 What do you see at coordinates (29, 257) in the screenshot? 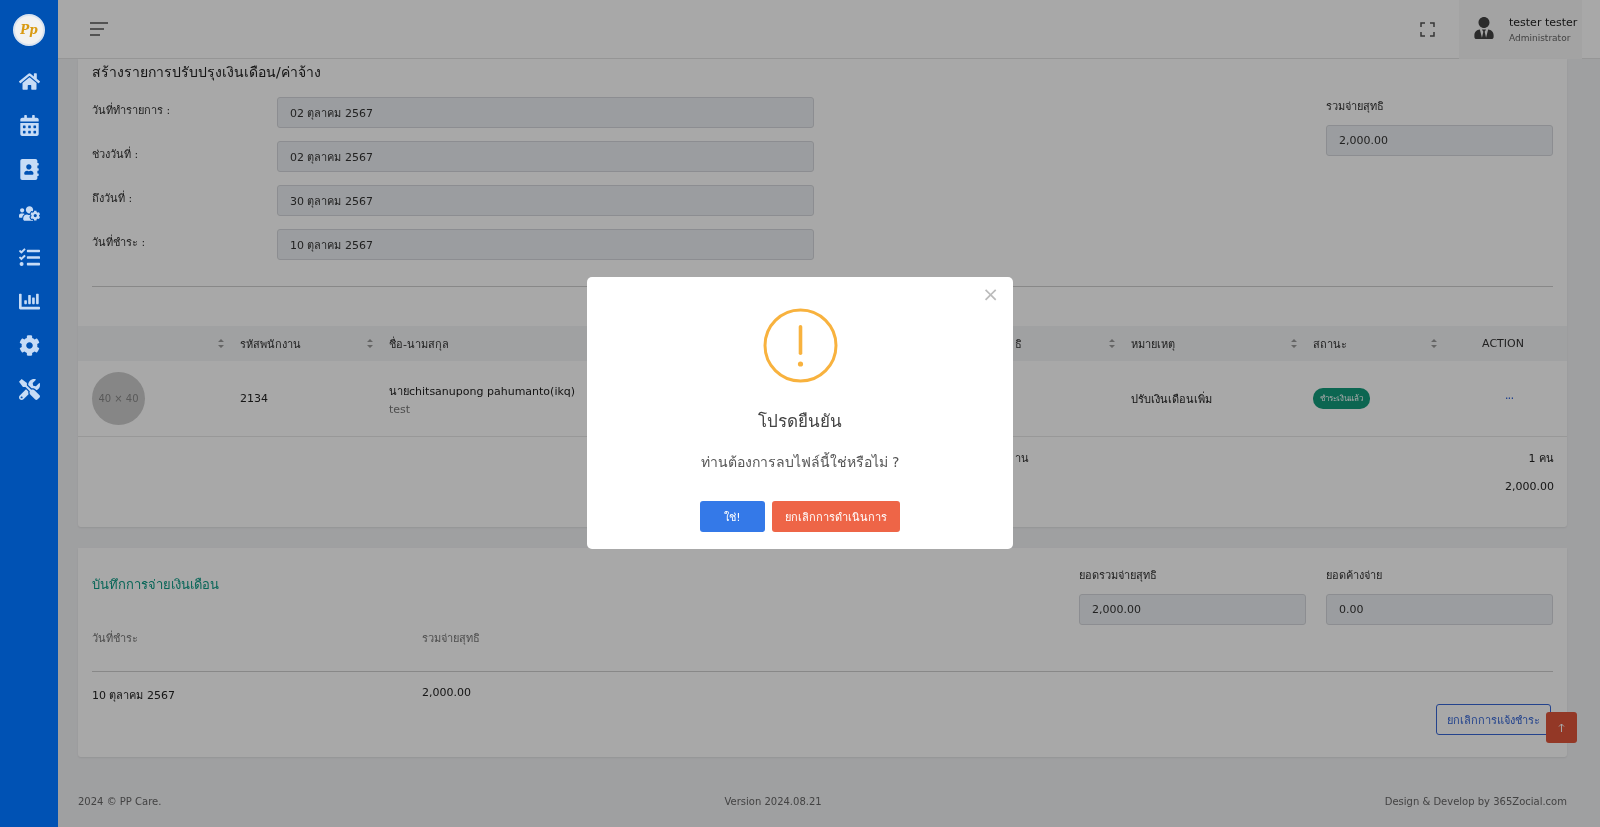
I see `list-icon` at bounding box center [29, 257].